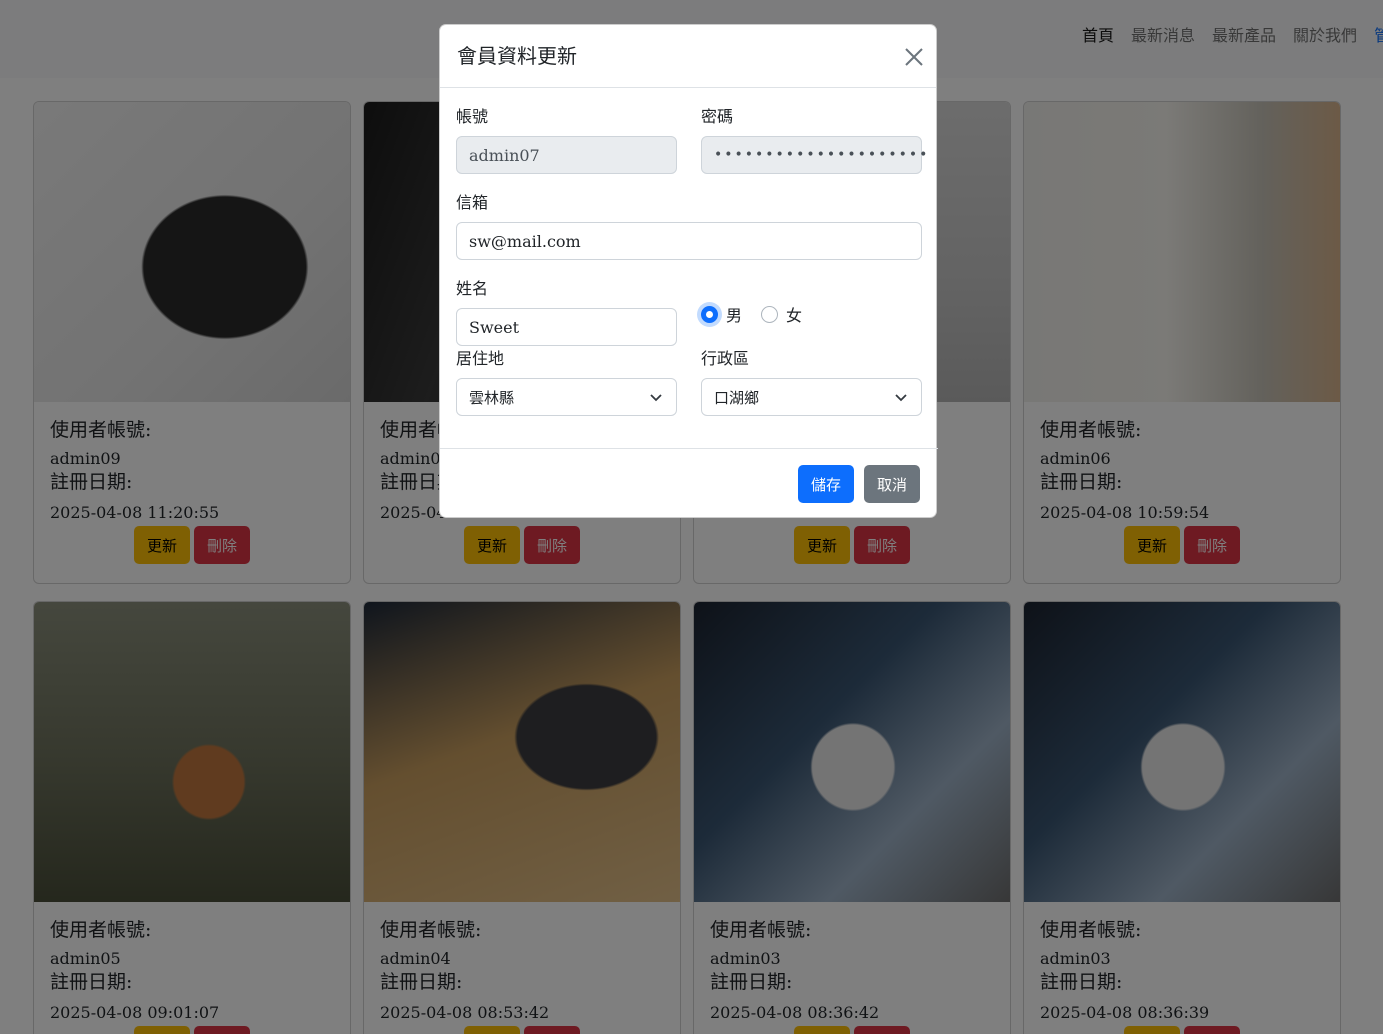  Describe the element at coordinates (517, 56) in the screenshot. I see `modal-title: 會員資料更新` at that location.